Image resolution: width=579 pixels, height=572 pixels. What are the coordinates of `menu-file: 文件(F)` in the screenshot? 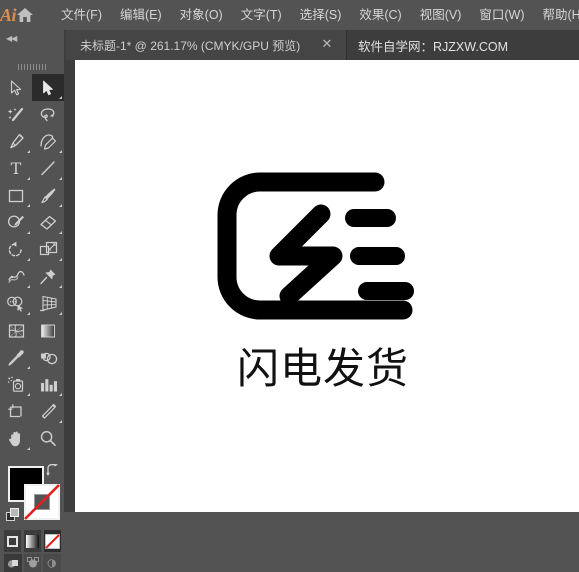 It's located at (81, 15).